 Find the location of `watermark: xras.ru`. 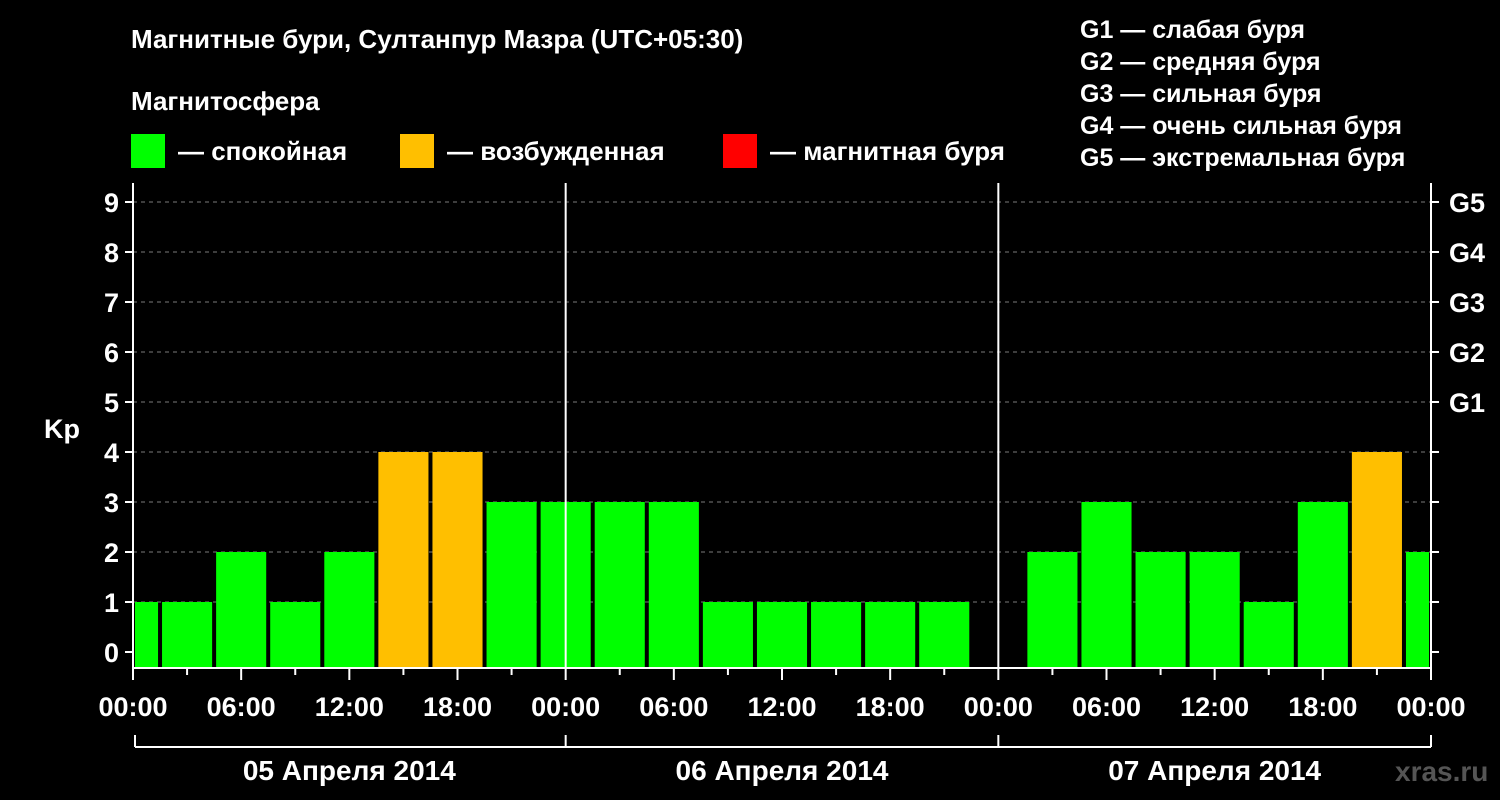

watermark: xras.ru is located at coordinates (1442, 771).